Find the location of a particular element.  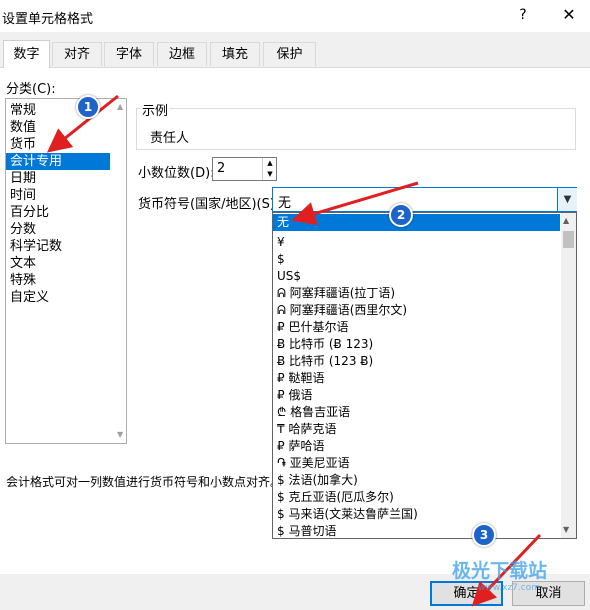

currency-option: Ƀ 比特币 (Ƀ 123) is located at coordinates (416, 344).